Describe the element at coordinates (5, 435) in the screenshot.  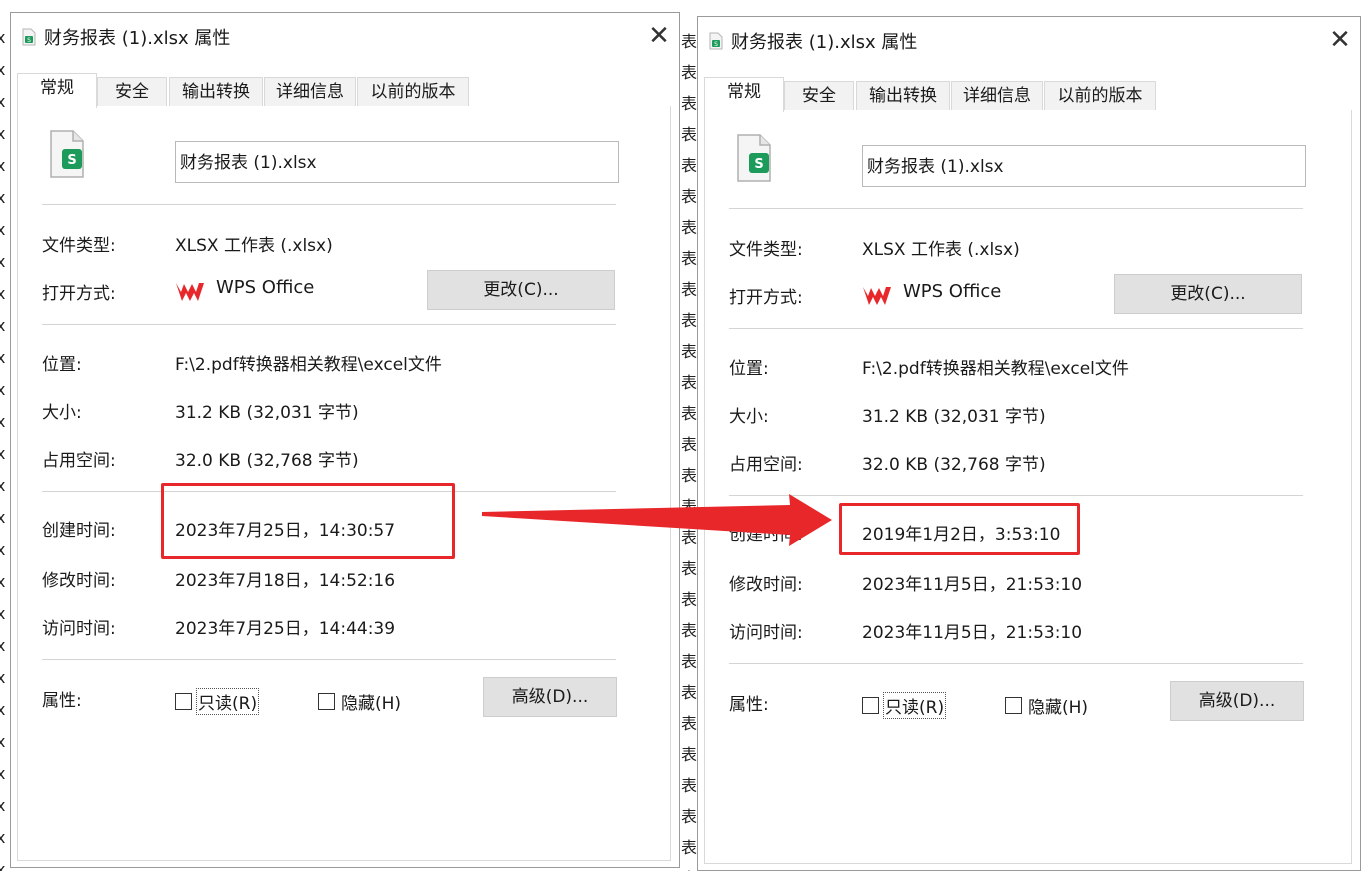
I see `background-left-strip: xxxxxxxxxxxxxxxxxxxxxxxxxxx` at that location.